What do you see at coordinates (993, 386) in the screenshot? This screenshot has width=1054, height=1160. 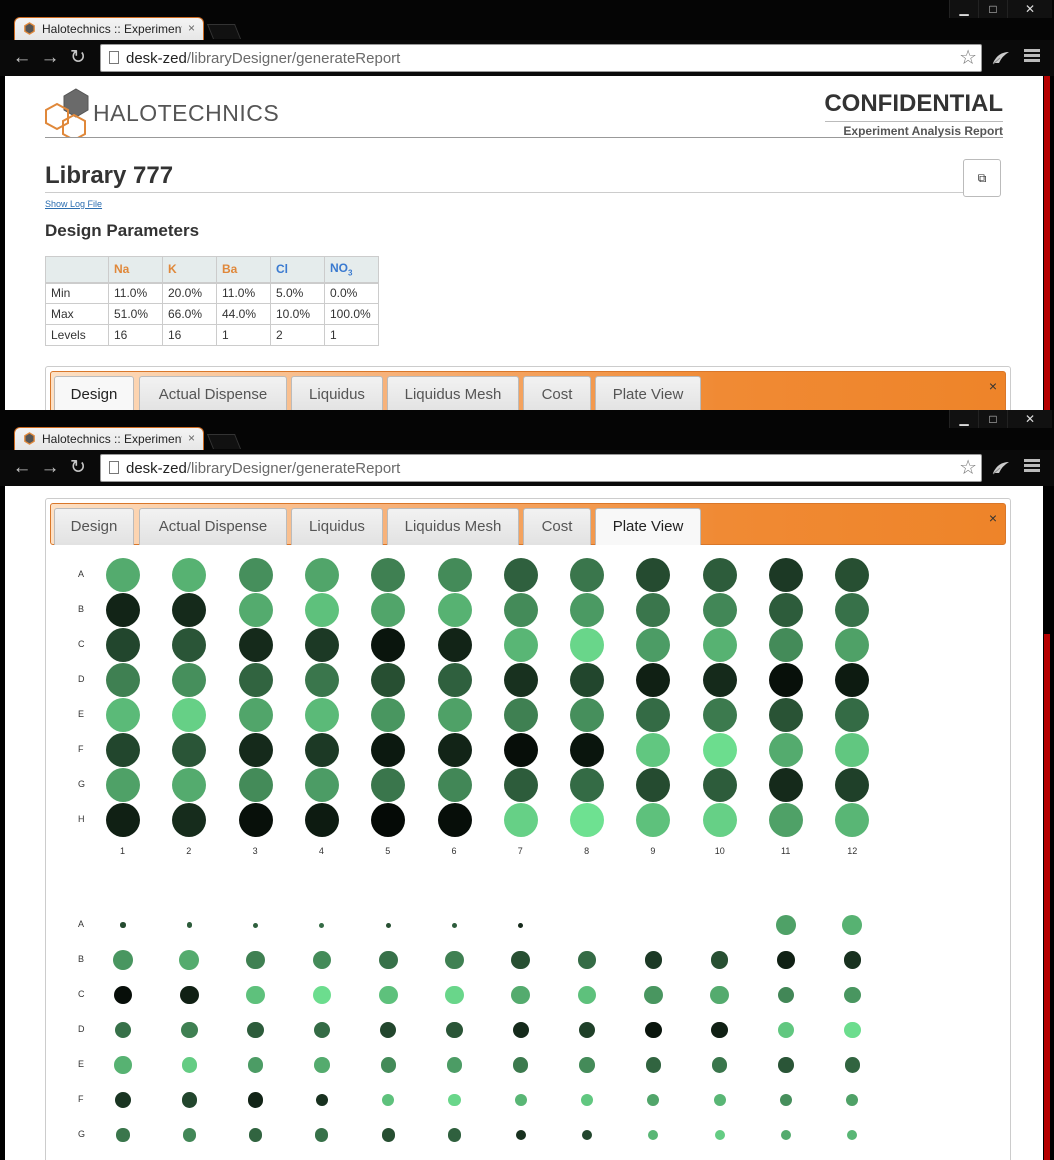 I see `panel-close-icon: ×` at bounding box center [993, 386].